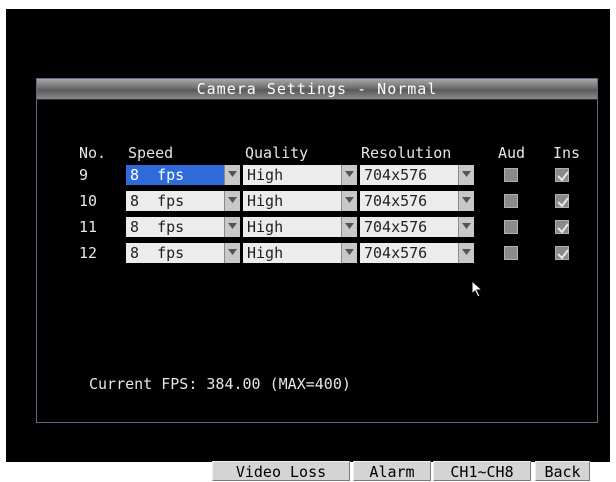  What do you see at coordinates (392, 471) in the screenshot?
I see `alarm-button: Alarm` at bounding box center [392, 471].